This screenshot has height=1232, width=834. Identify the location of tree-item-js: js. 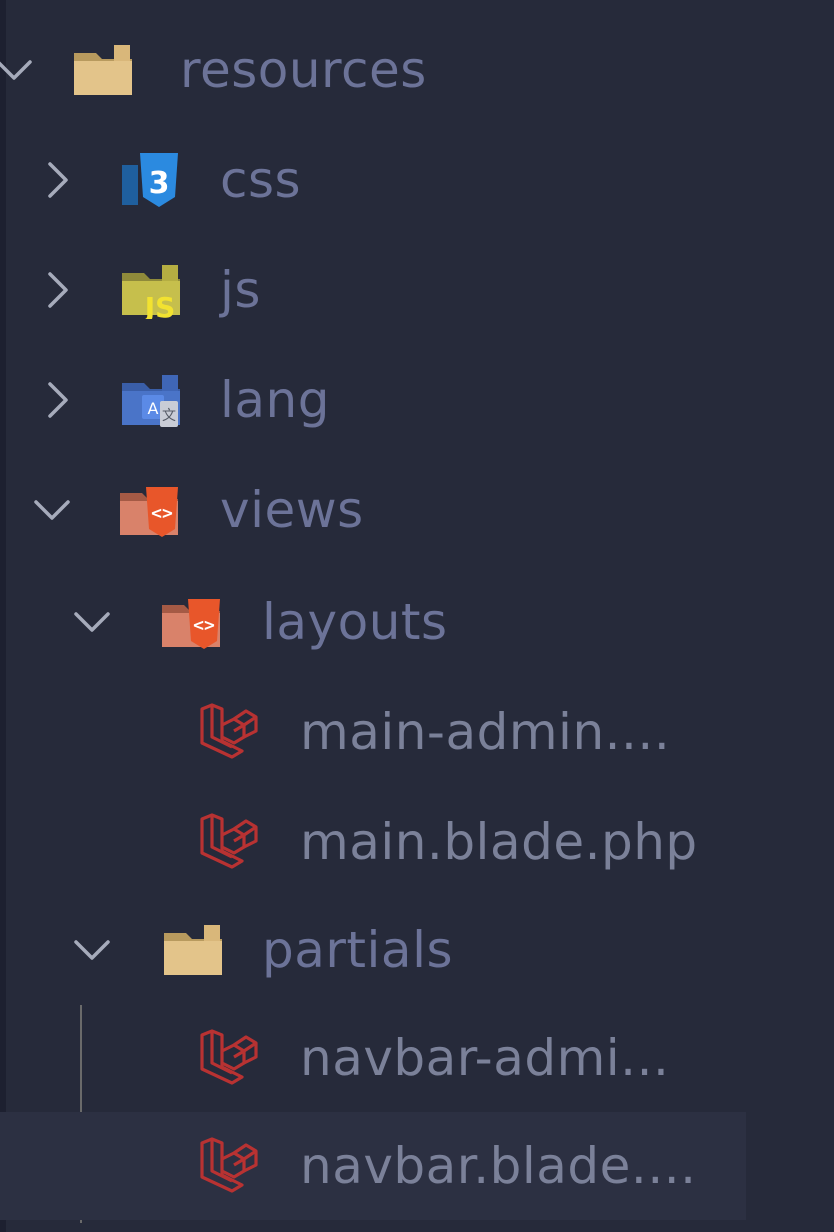
(373, 290).